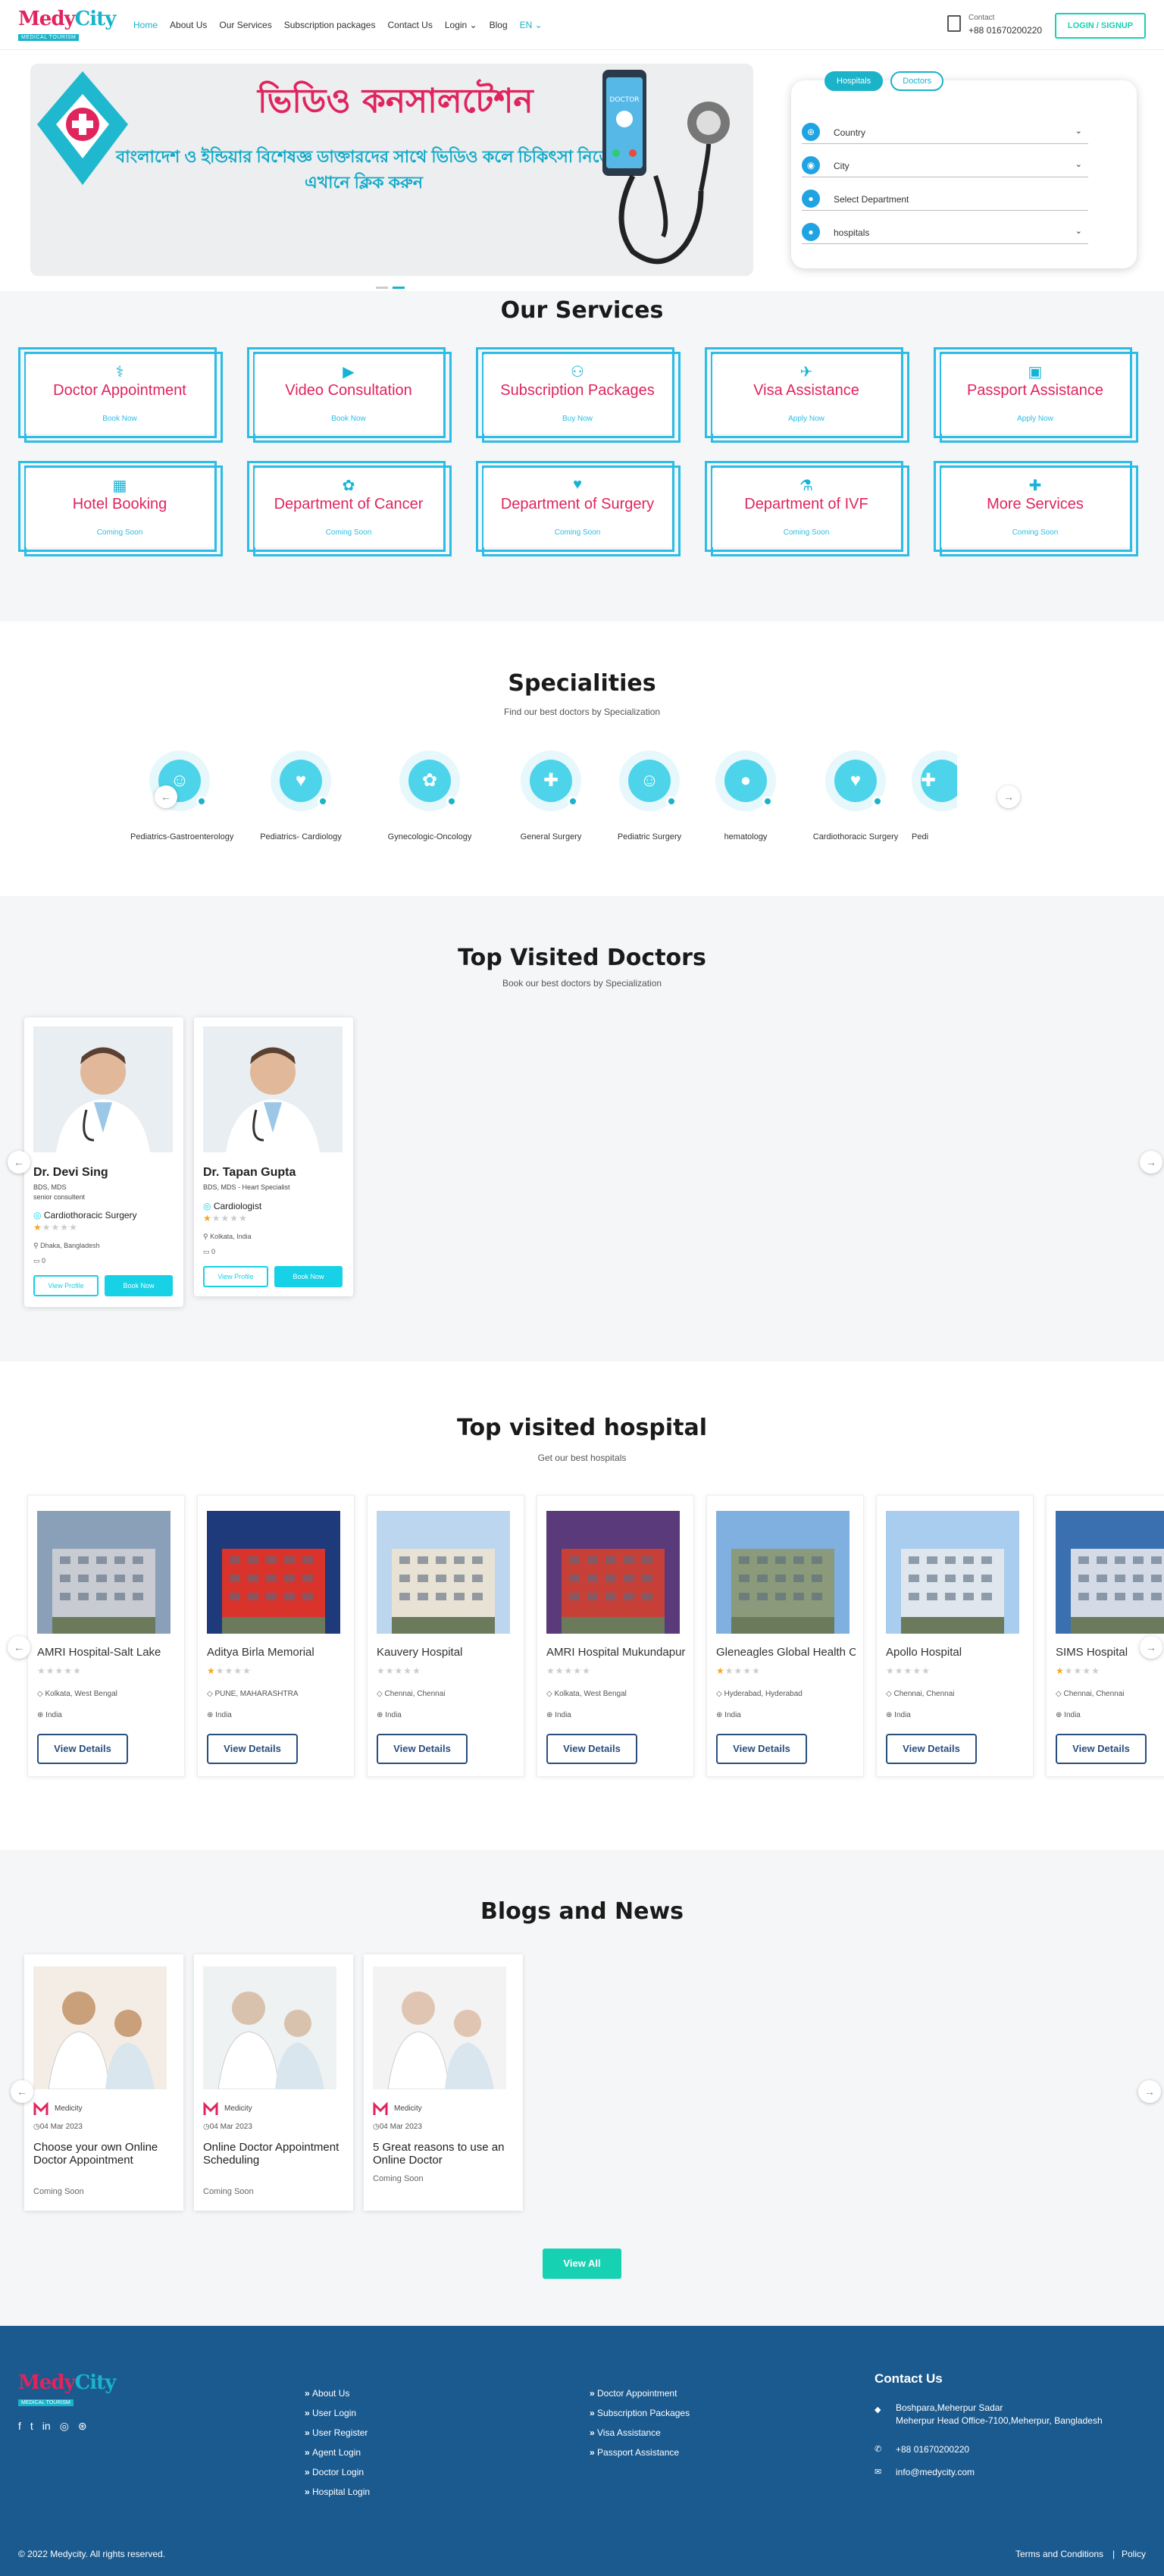 The height and width of the screenshot is (2576, 1164). What do you see at coordinates (551, 796) in the screenshot?
I see `speciality-item: ✚ General Surgery` at bounding box center [551, 796].